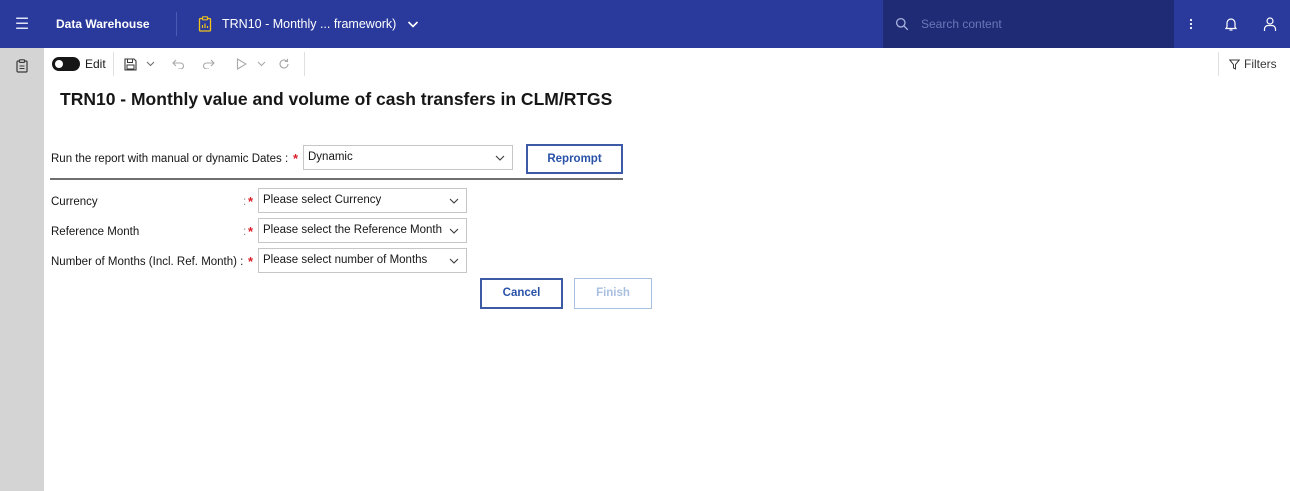  I want to click on date-mode-select: Dynamic, so click(408, 157).